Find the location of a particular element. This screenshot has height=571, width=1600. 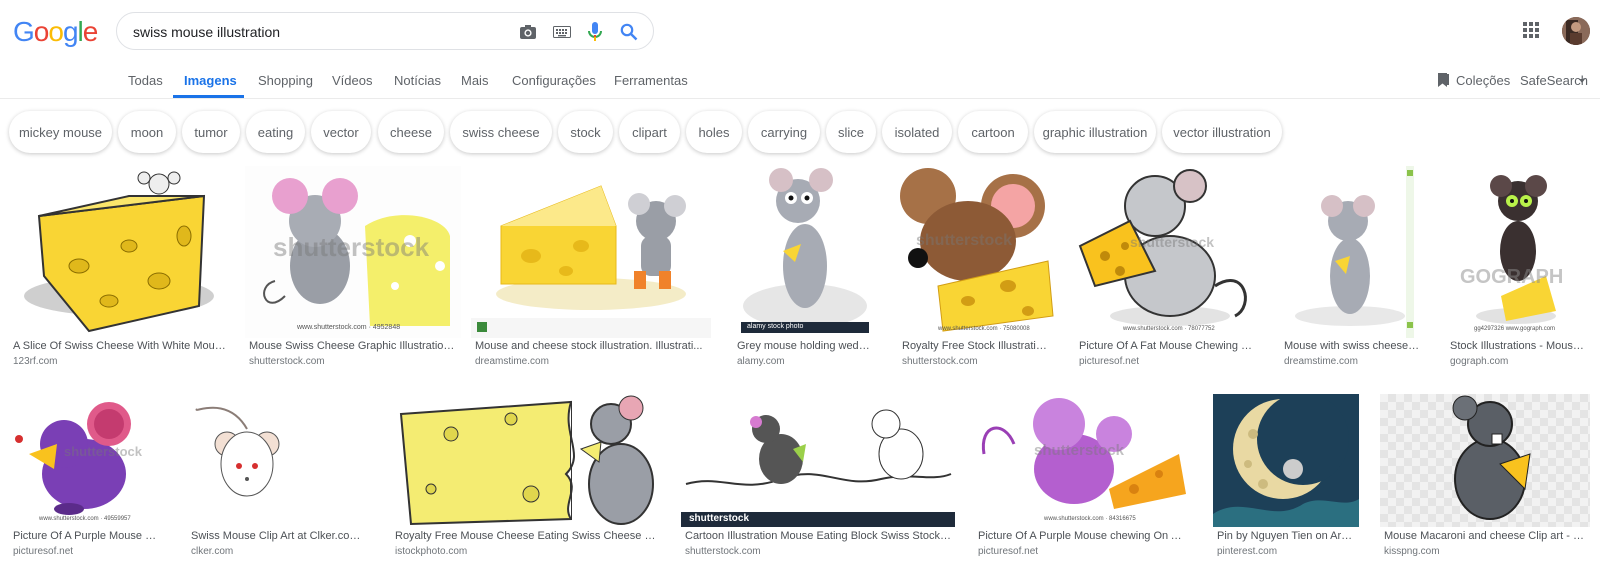

chip: slice is located at coordinates (851, 132).